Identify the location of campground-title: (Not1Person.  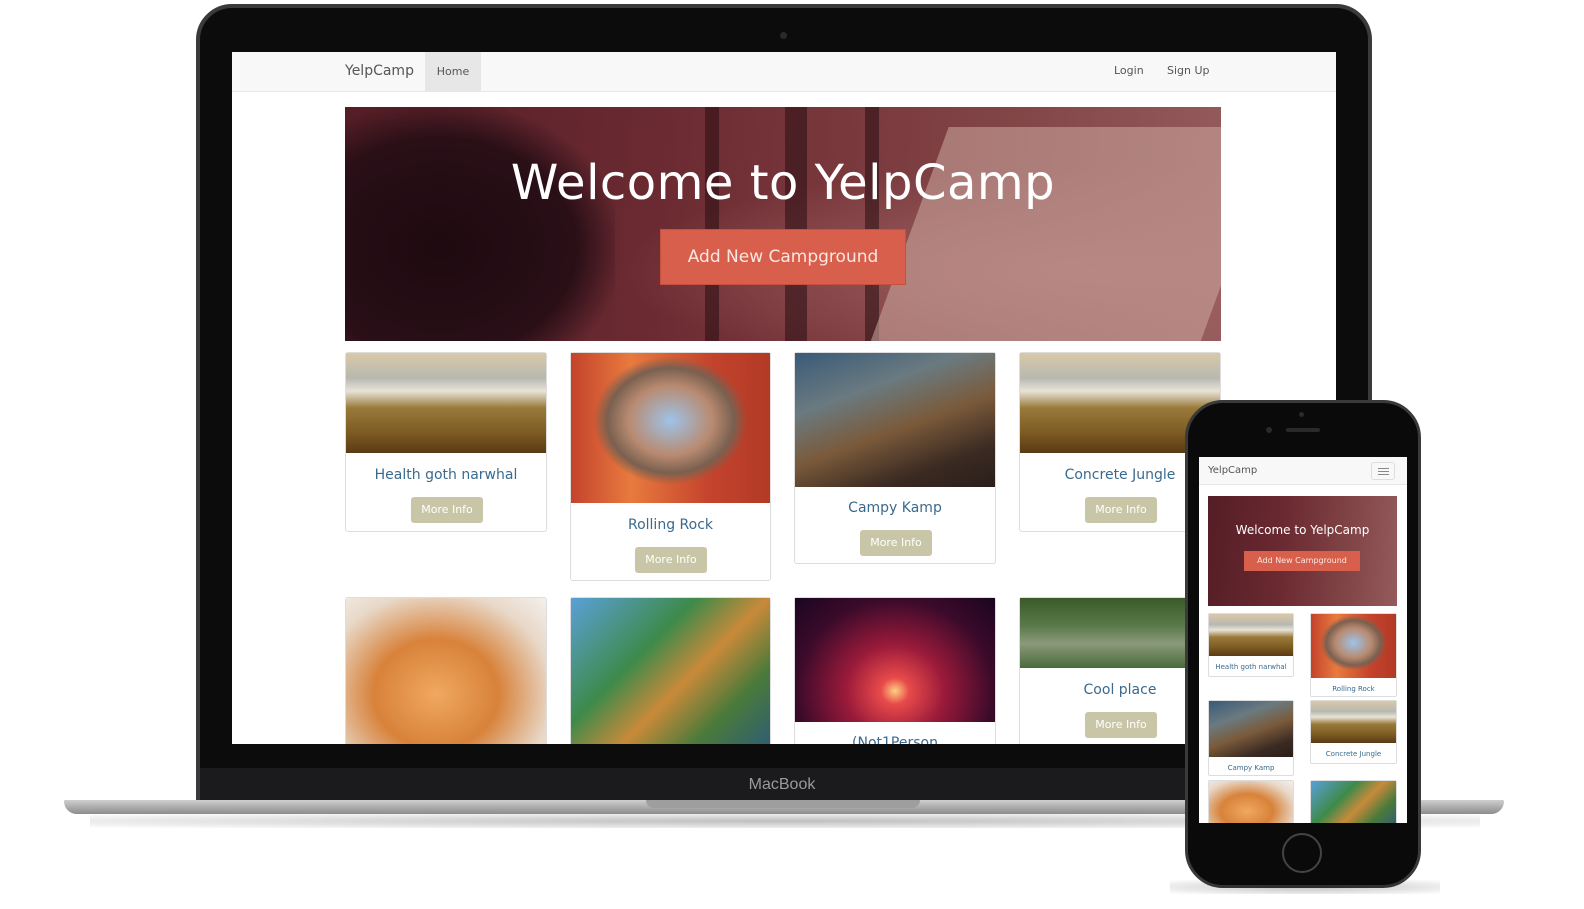
(895, 739).